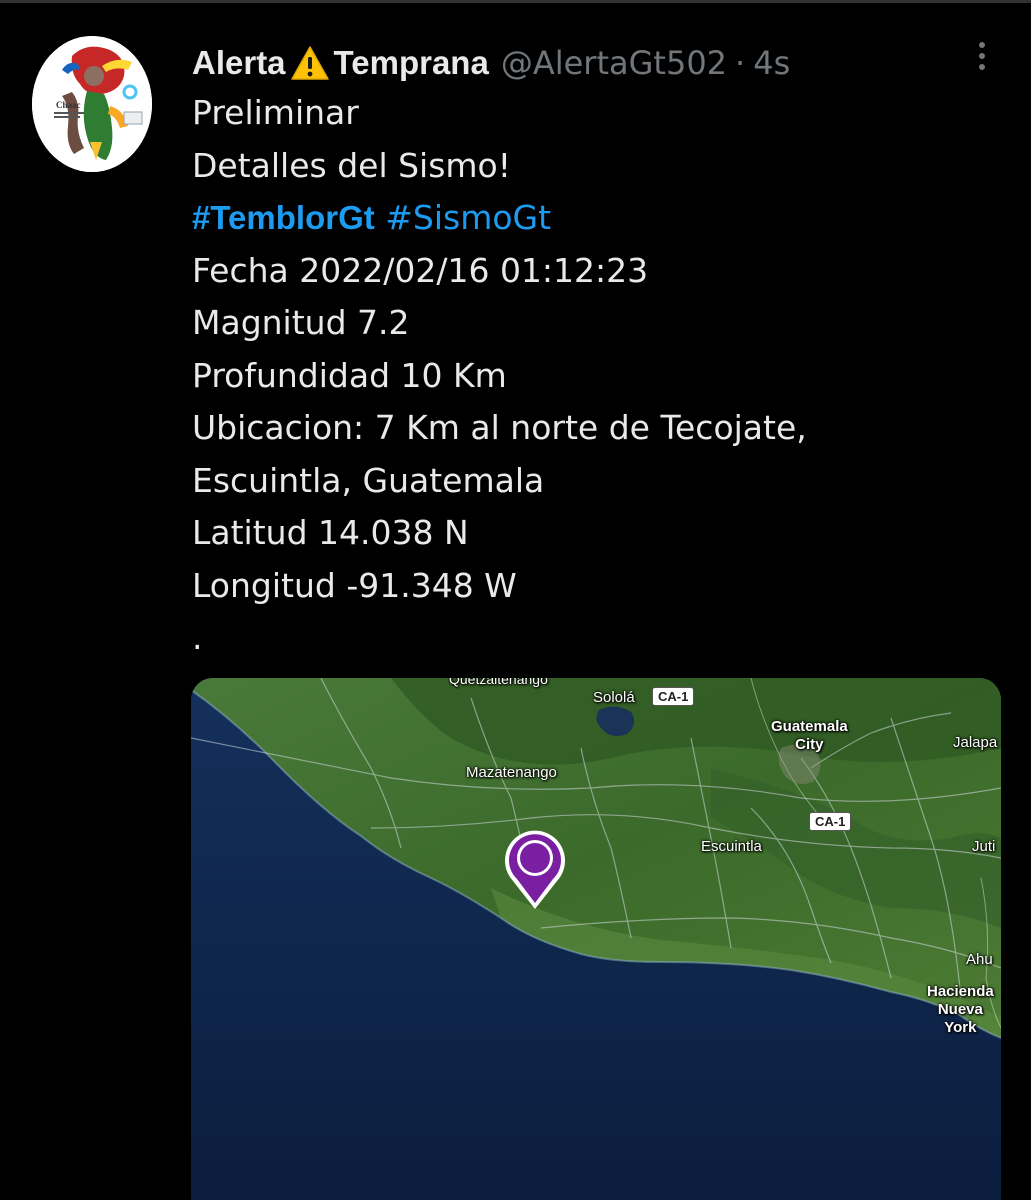 The width and height of the screenshot is (1031, 1200). Describe the element at coordinates (499, 427) in the screenshot. I see `text-line-ubicacion: Ubicacion: 7 Km al norte de Tecojate,` at that location.